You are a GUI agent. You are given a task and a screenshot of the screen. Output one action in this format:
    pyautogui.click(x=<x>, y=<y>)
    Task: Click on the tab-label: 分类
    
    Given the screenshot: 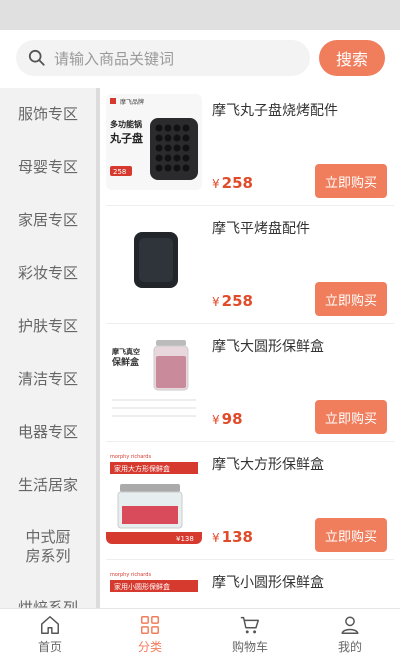 What is the action you would take?
    pyautogui.click(x=149, y=647)
    